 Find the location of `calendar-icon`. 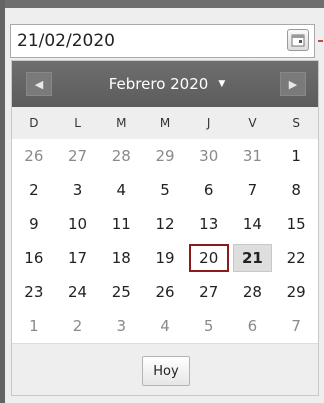

calendar-icon is located at coordinates (298, 40).